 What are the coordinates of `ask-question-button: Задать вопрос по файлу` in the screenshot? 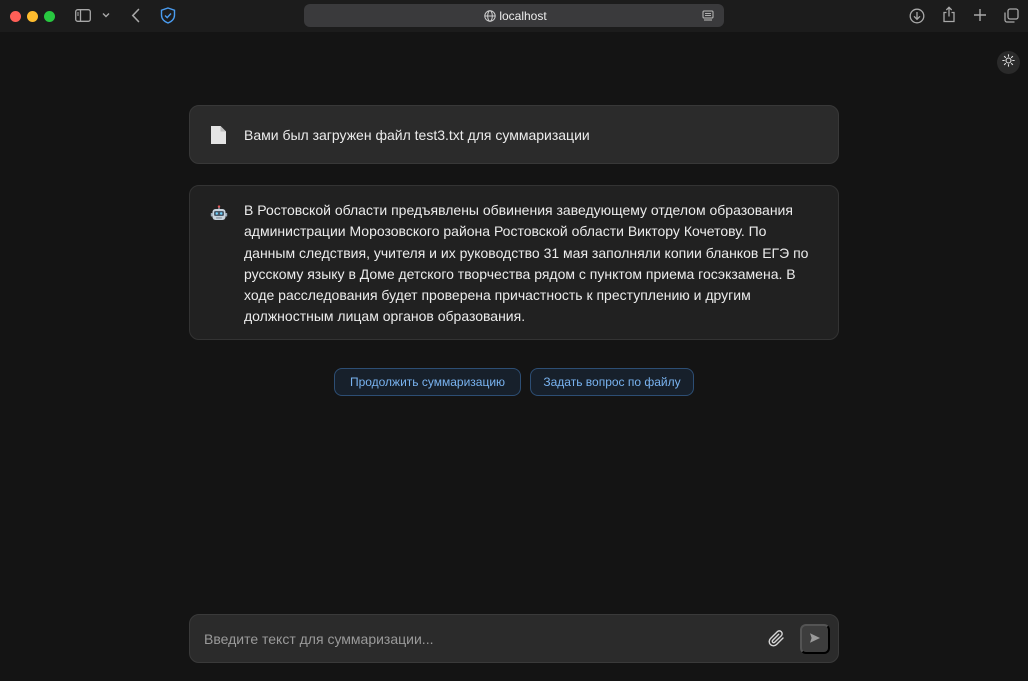 It's located at (612, 382).